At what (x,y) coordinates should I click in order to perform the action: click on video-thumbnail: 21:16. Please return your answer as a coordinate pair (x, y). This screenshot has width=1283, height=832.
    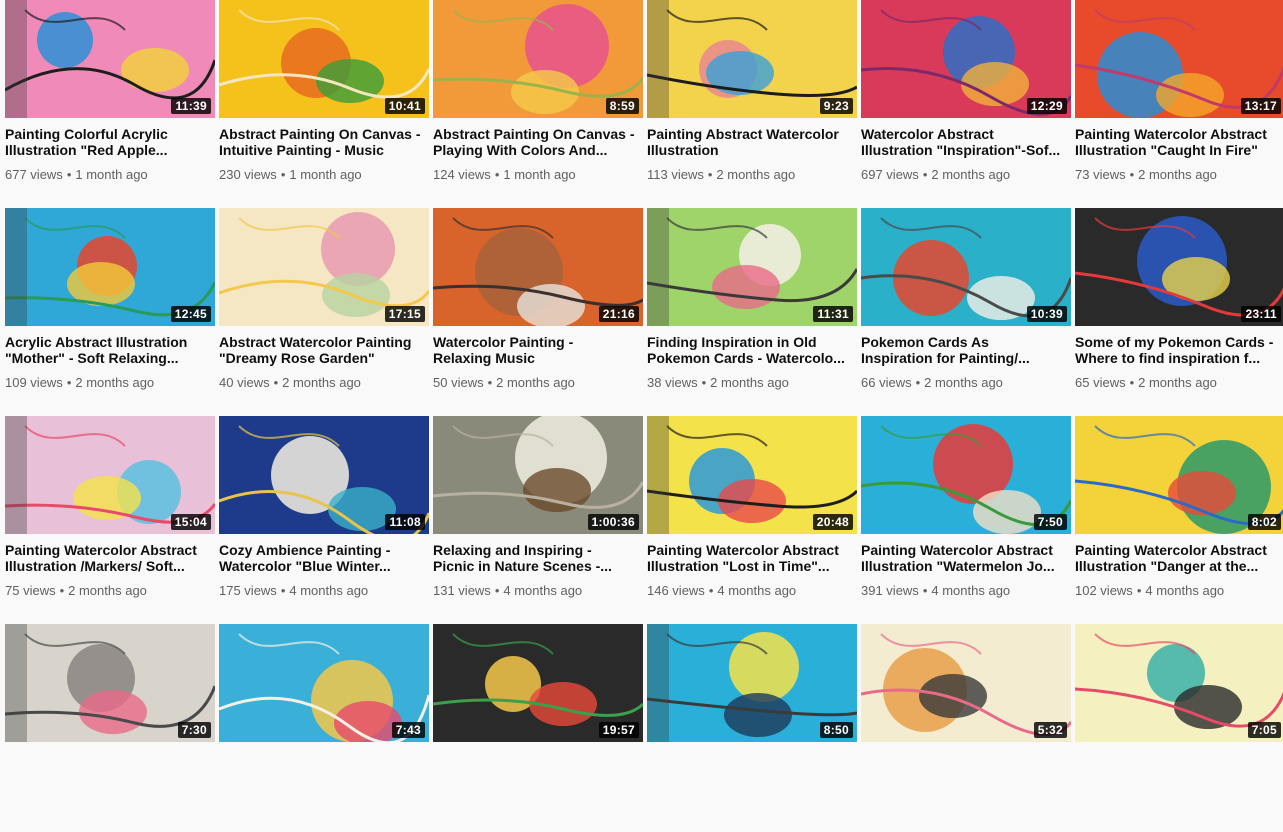
    Looking at the image, I should click on (538, 267).